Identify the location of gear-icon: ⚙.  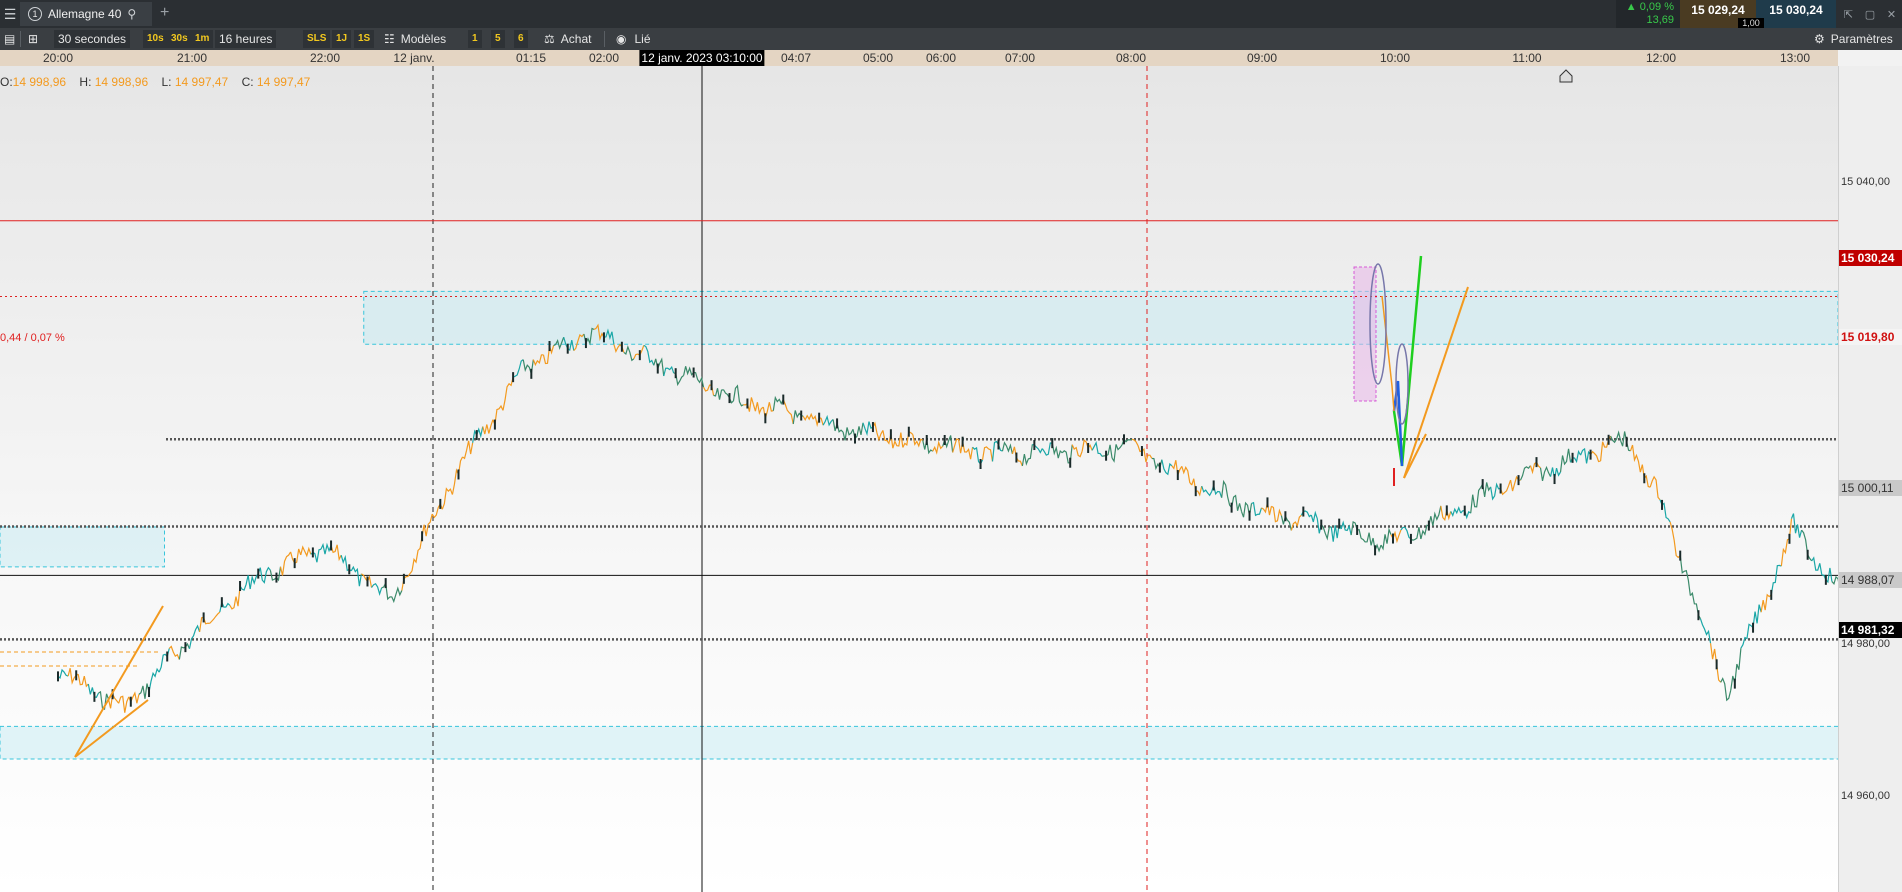
(1819, 39).